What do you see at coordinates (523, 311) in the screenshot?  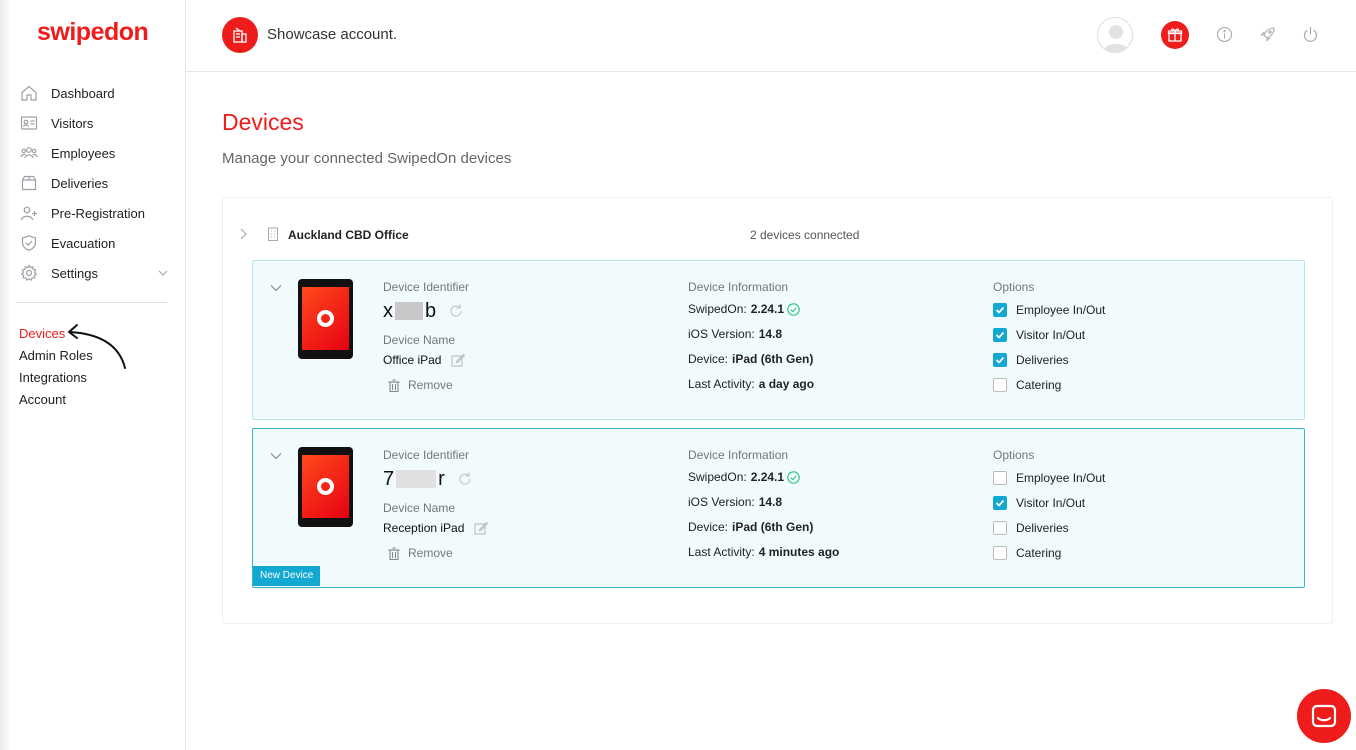 I see `device-identifier: x b` at bounding box center [523, 311].